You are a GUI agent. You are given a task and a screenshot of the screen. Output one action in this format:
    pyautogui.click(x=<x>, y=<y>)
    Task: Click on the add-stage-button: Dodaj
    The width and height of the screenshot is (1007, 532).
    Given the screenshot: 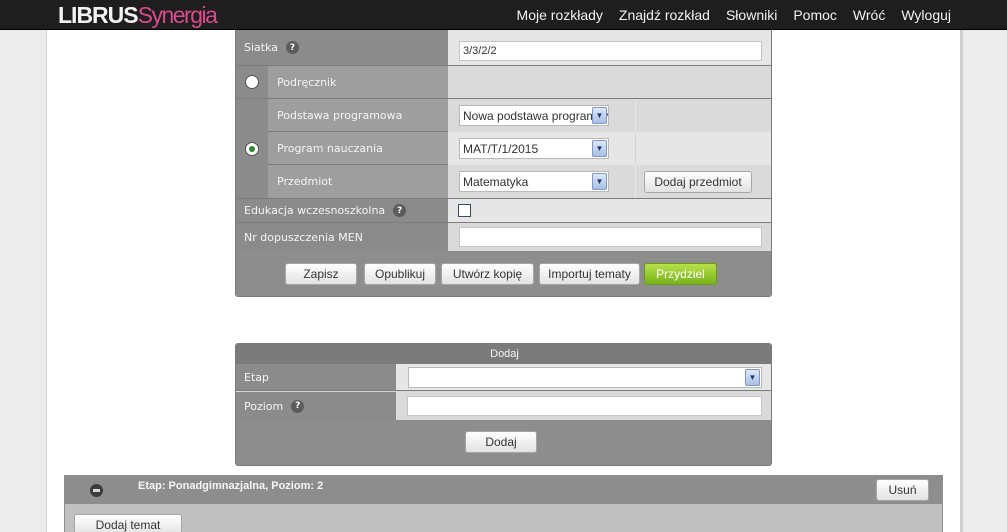 What is the action you would take?
    pyautogui.click(x=501, y=442)
    